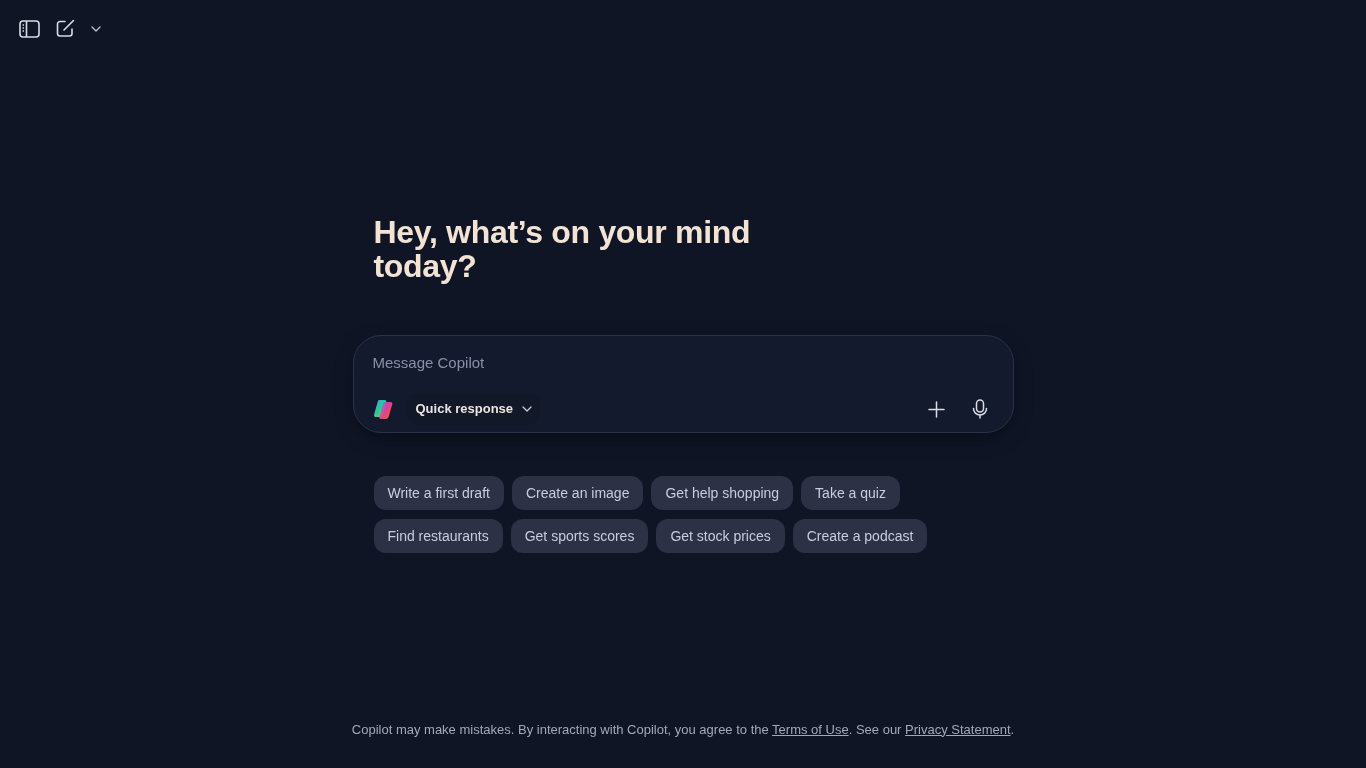 The height and width of the screenshot is (768, 1366). I want to click on suggestion-chip: Find restaurants, so click(438, 536).